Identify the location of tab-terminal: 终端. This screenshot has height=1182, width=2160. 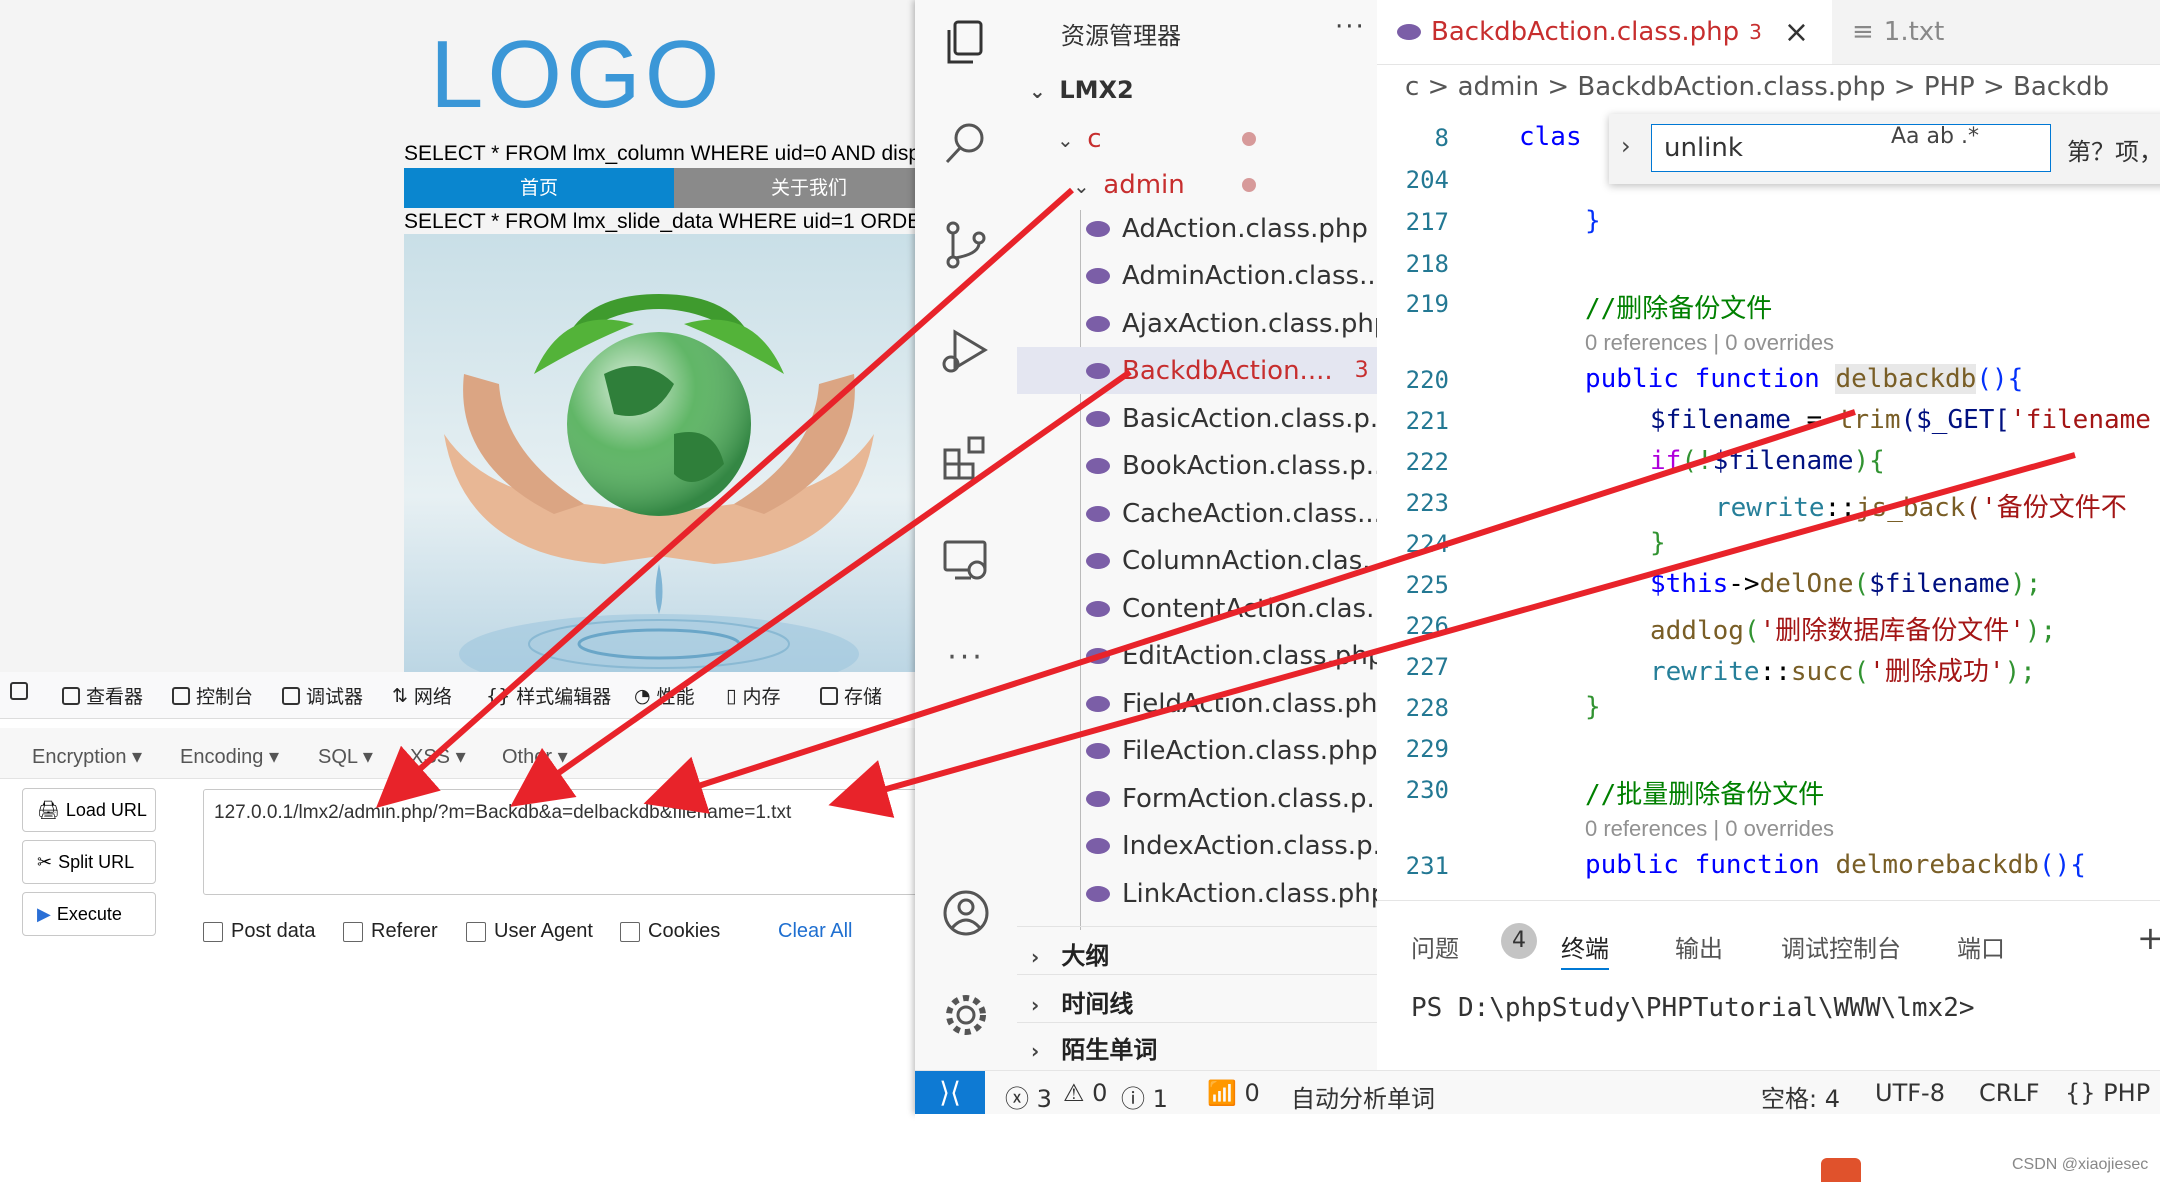
(1585, 949).